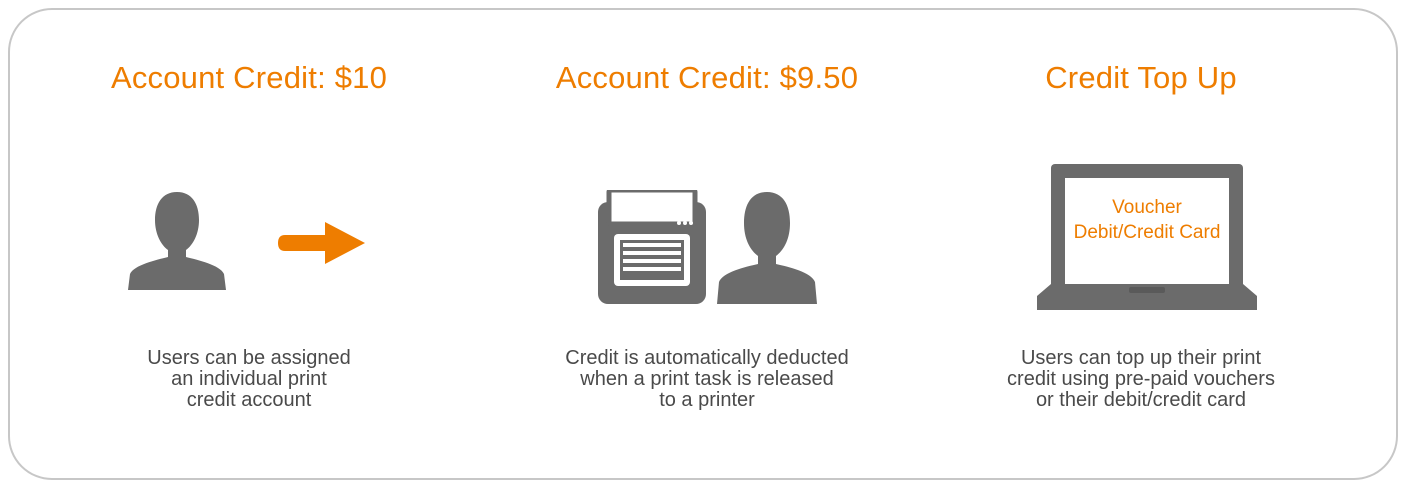 This screenshot has height=488, width=1407. Describe the element at coordinates (249, 77) in the screenshot. I see `step-title: Account Credit: $10` at that location.